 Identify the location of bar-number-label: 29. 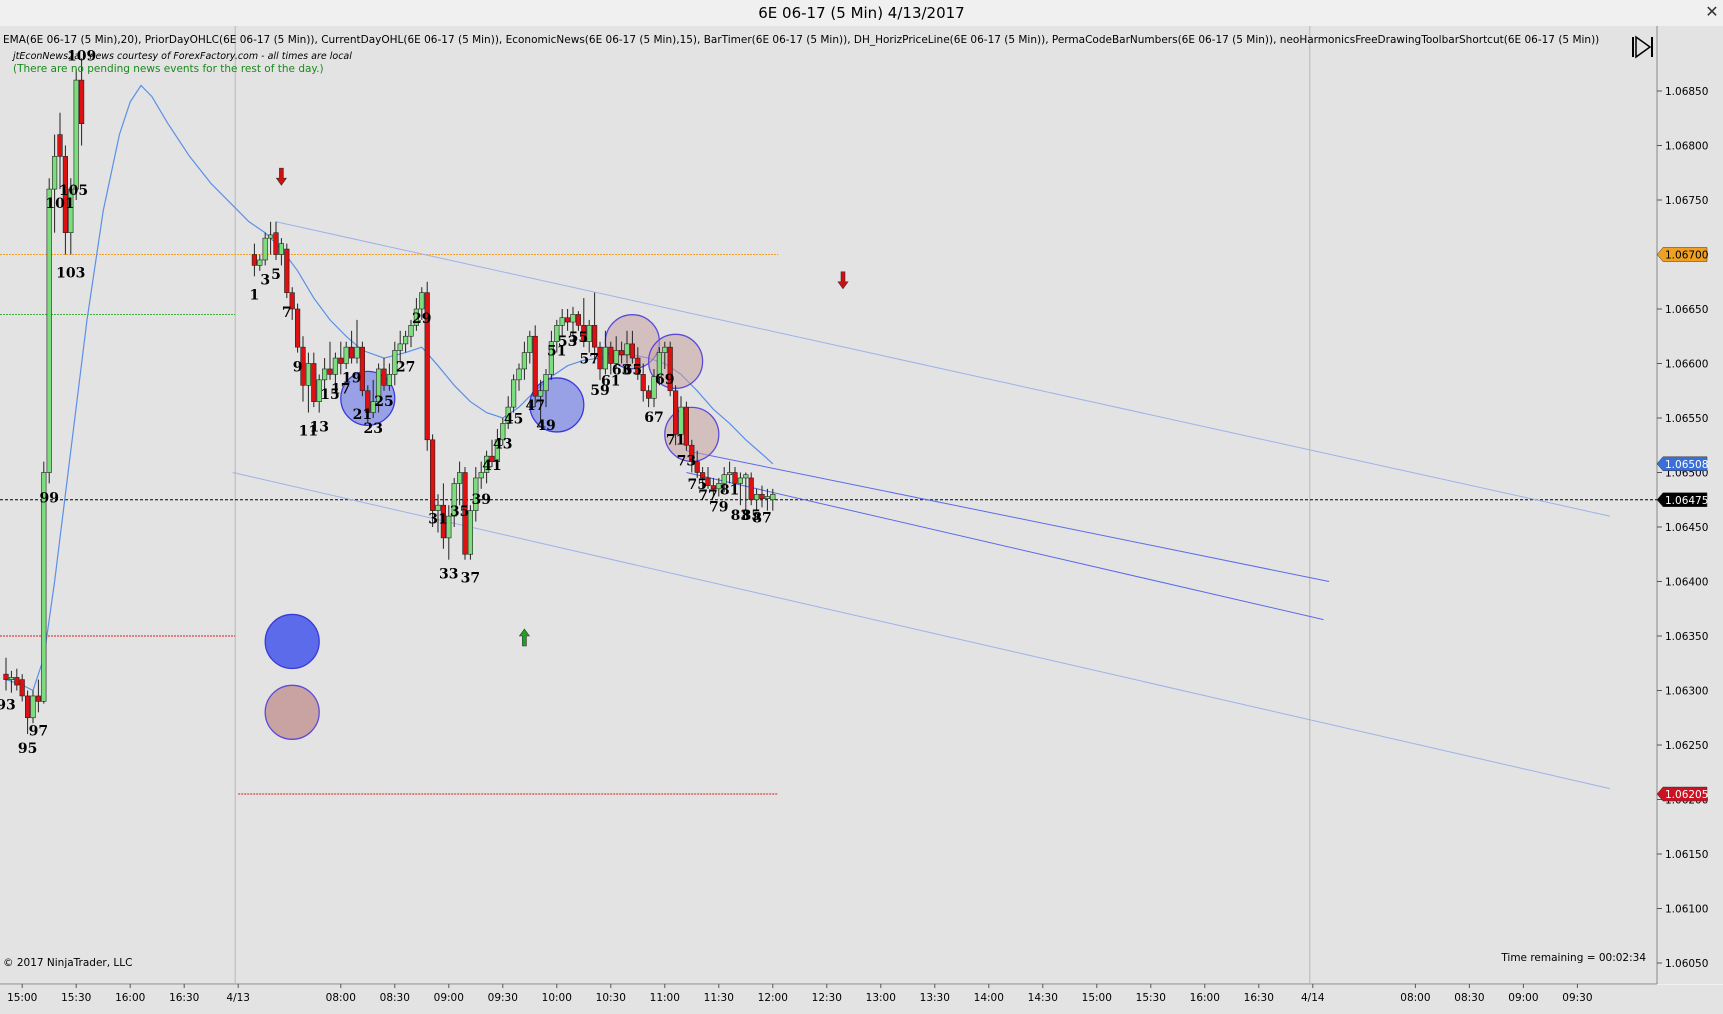
(421, 319).